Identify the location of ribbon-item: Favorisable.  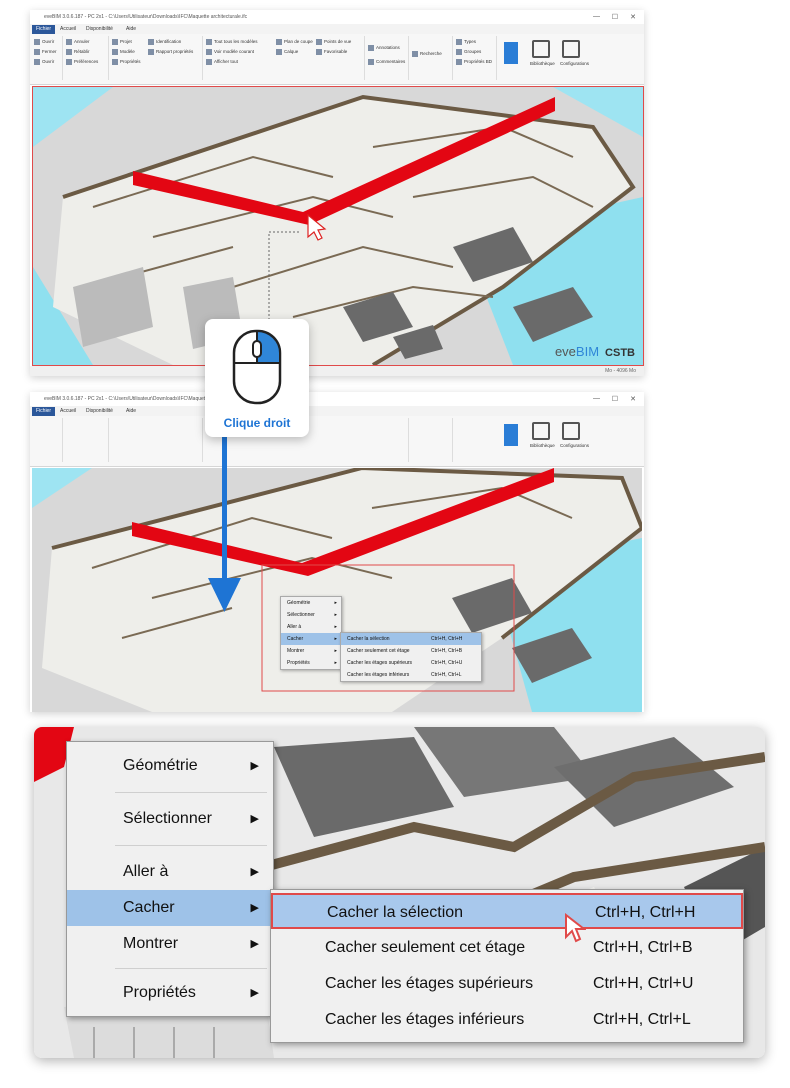
(331, 51).